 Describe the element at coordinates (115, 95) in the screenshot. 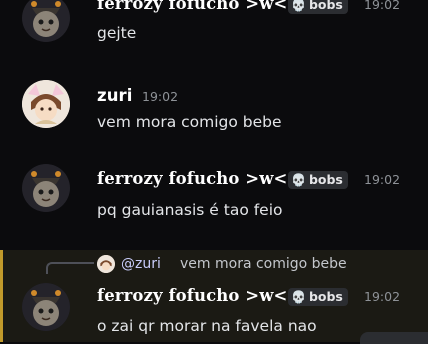

I see `author-name: zuri` at that location.